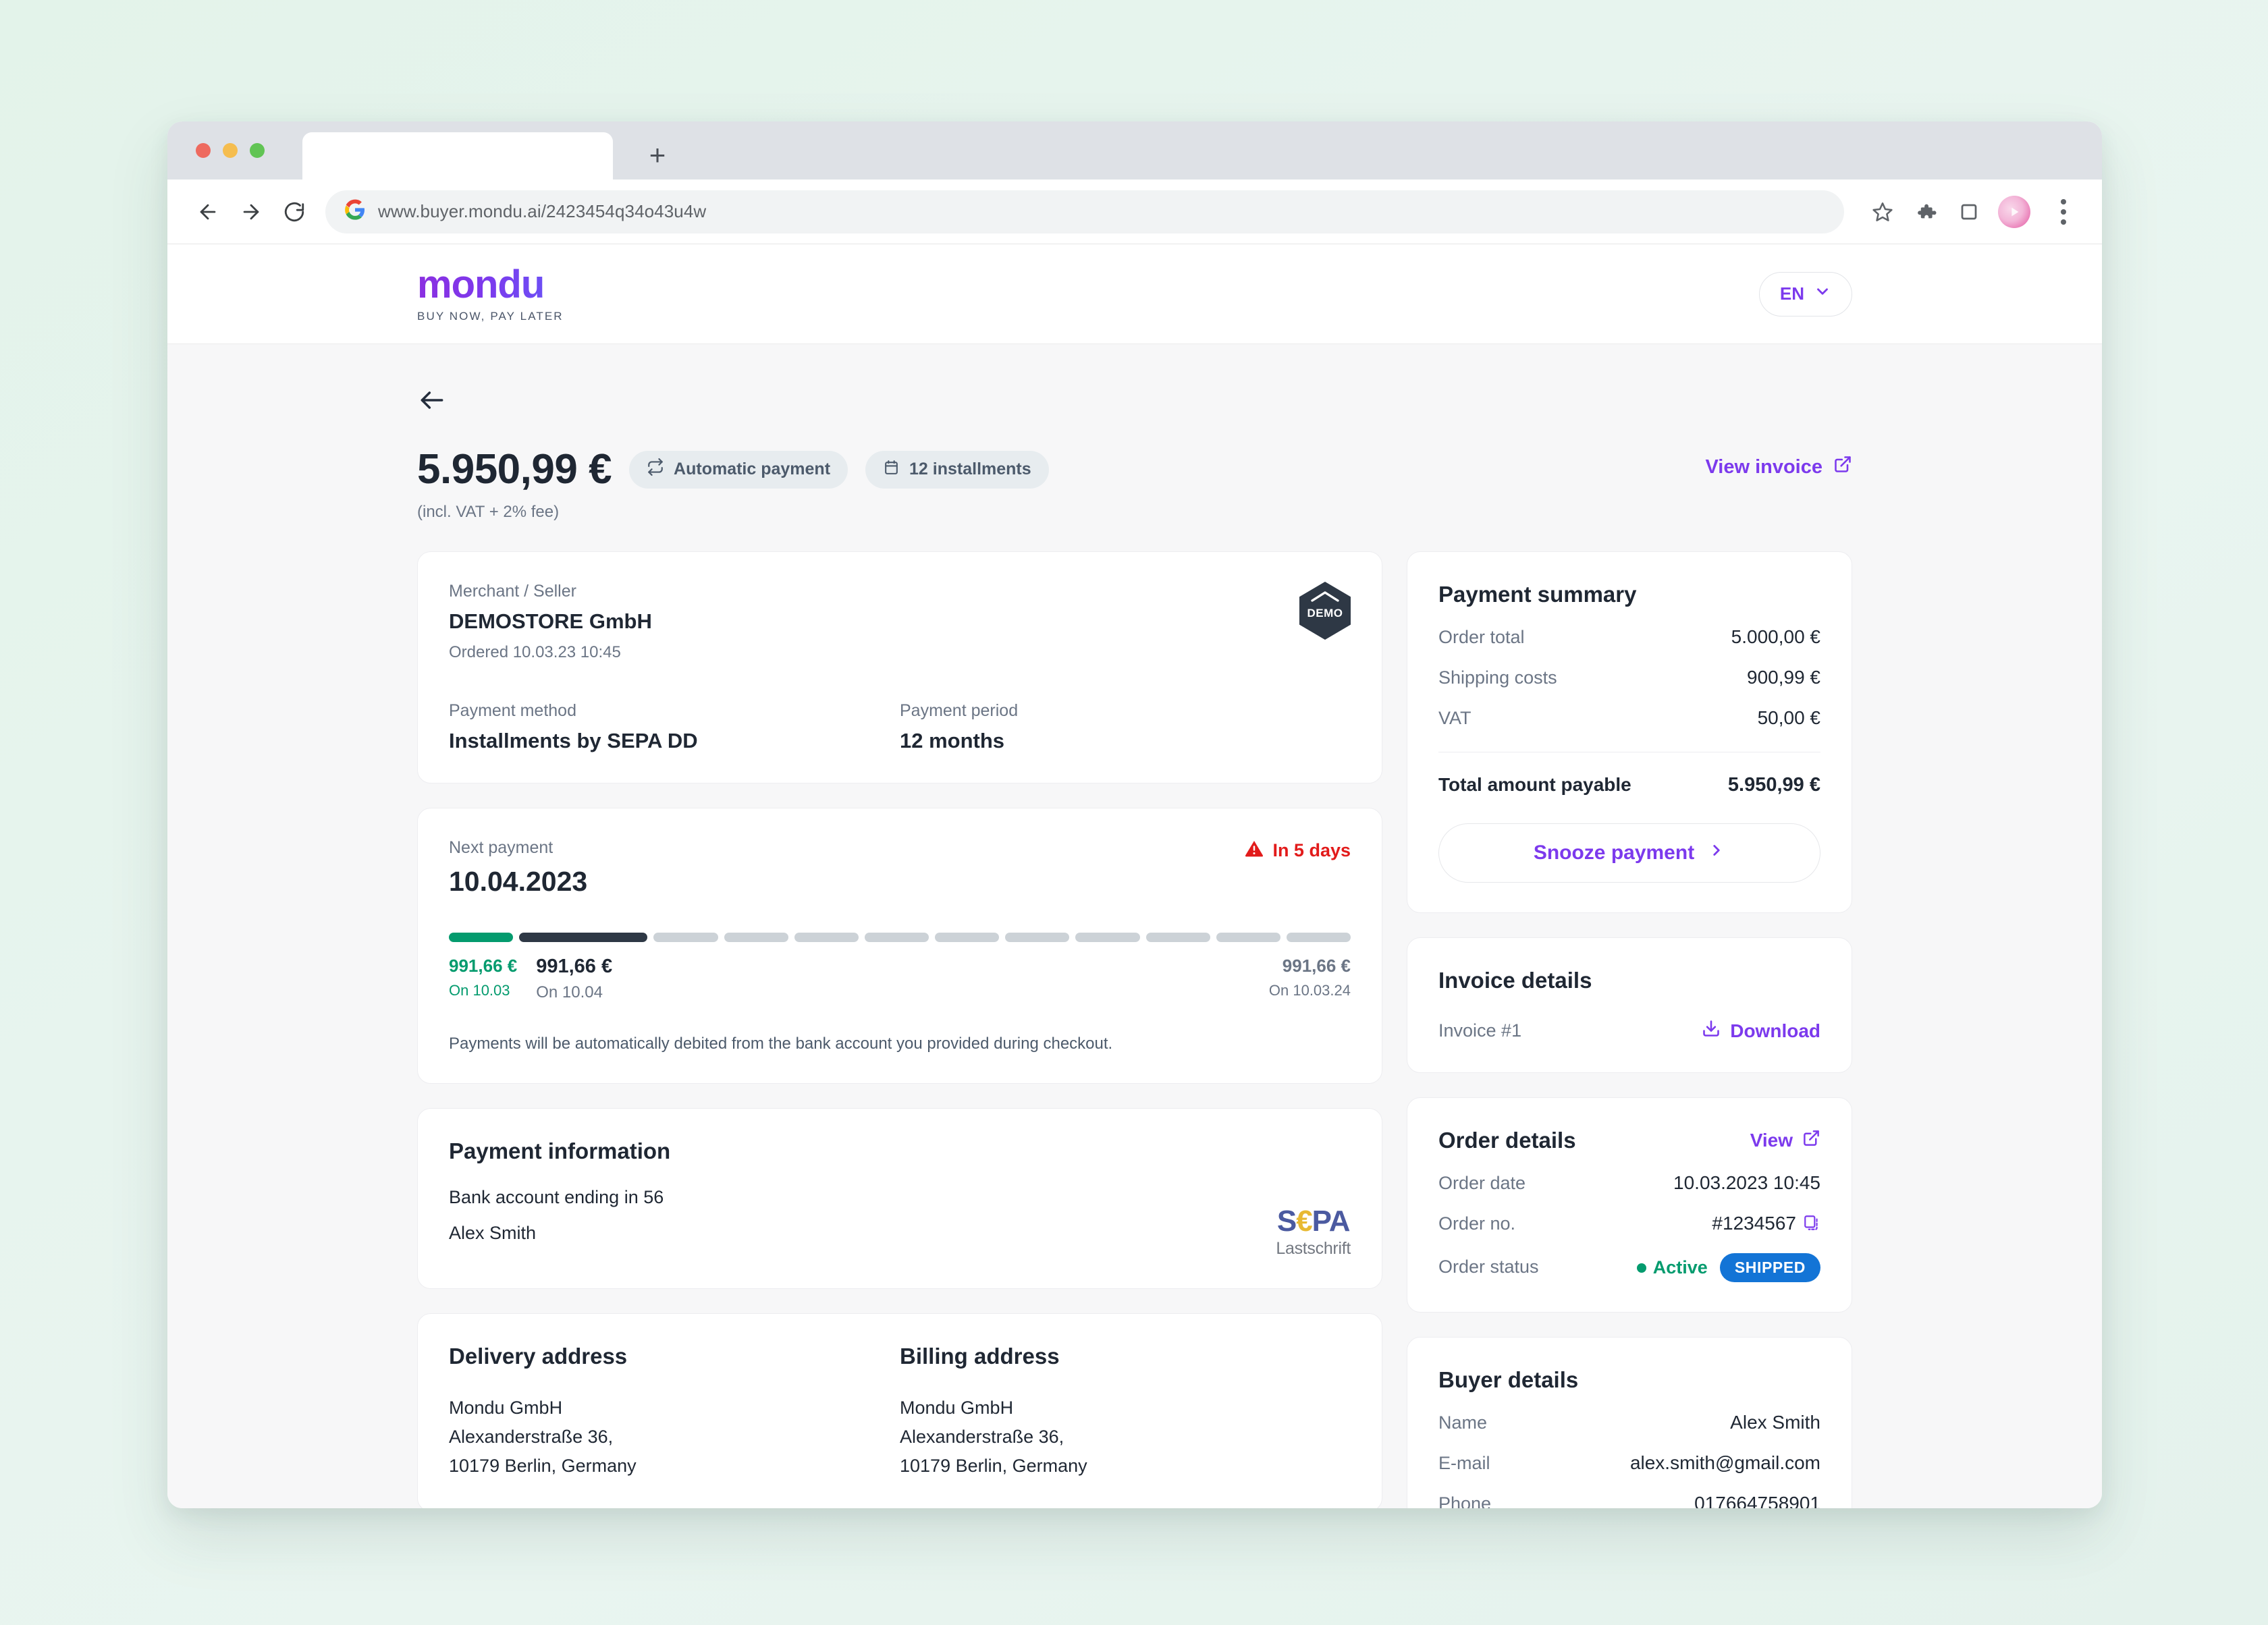 This screenshot has height=1625, width=2268. Describe the element at coordinates (1629, 785) in the screenshot. I see `summary-total-row: Total amount payable 5.950,99 €` at that location.